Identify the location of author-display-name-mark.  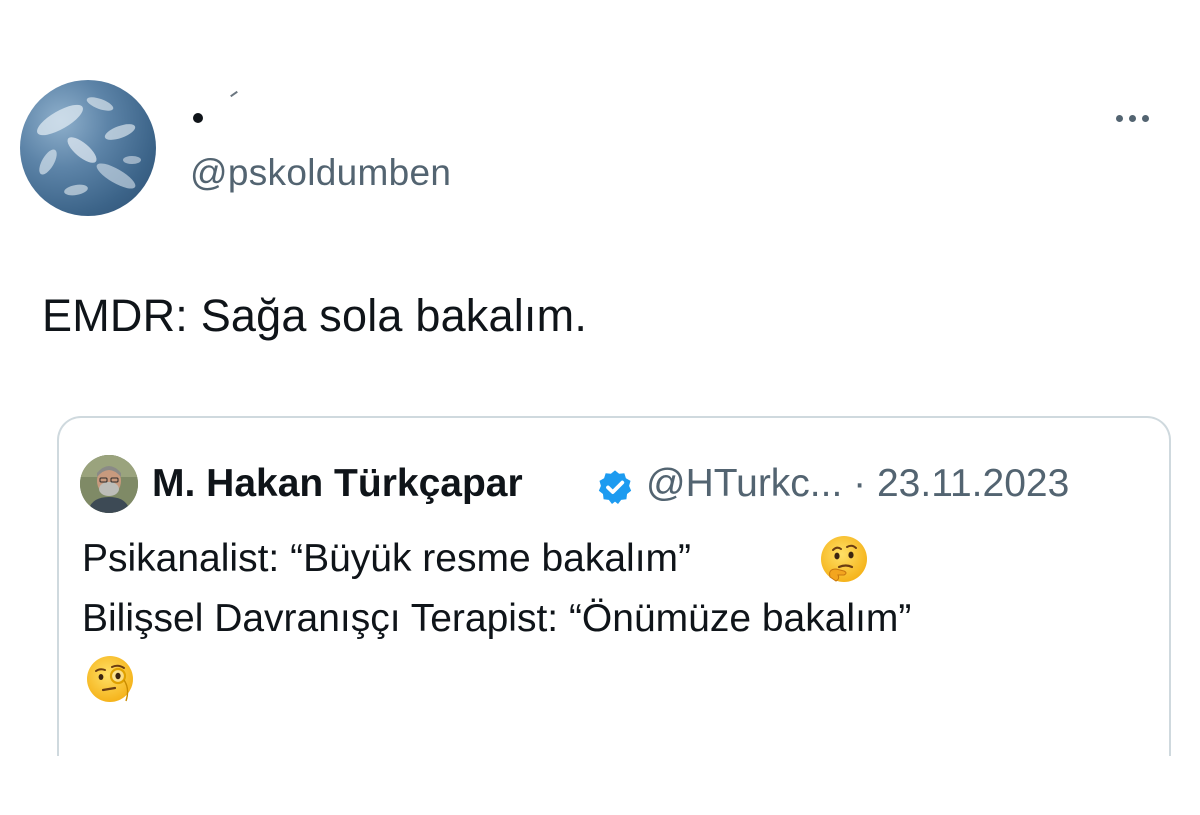
(234, 94).